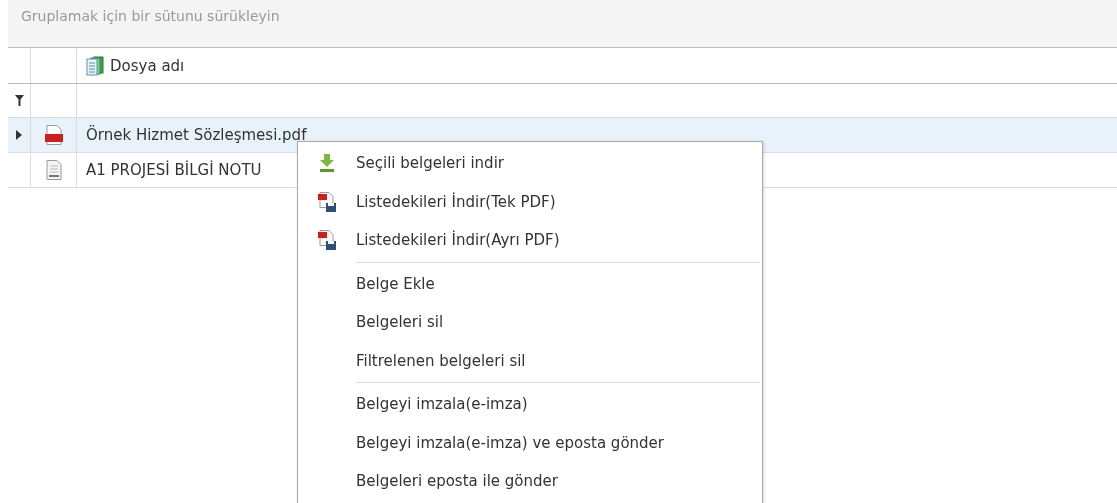 Image resolution: width=1117 pixels, height=503 pixels. Describe the element at coordinates (19, 100) in the screenshot. I see `filter-icon` at that location.